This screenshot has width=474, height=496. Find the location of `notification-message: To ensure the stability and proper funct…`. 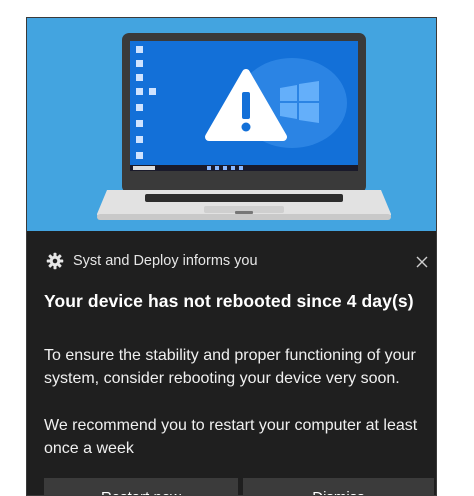

notification-message: To ensure the stability and proper funct… is located at coordinates (230, 367).